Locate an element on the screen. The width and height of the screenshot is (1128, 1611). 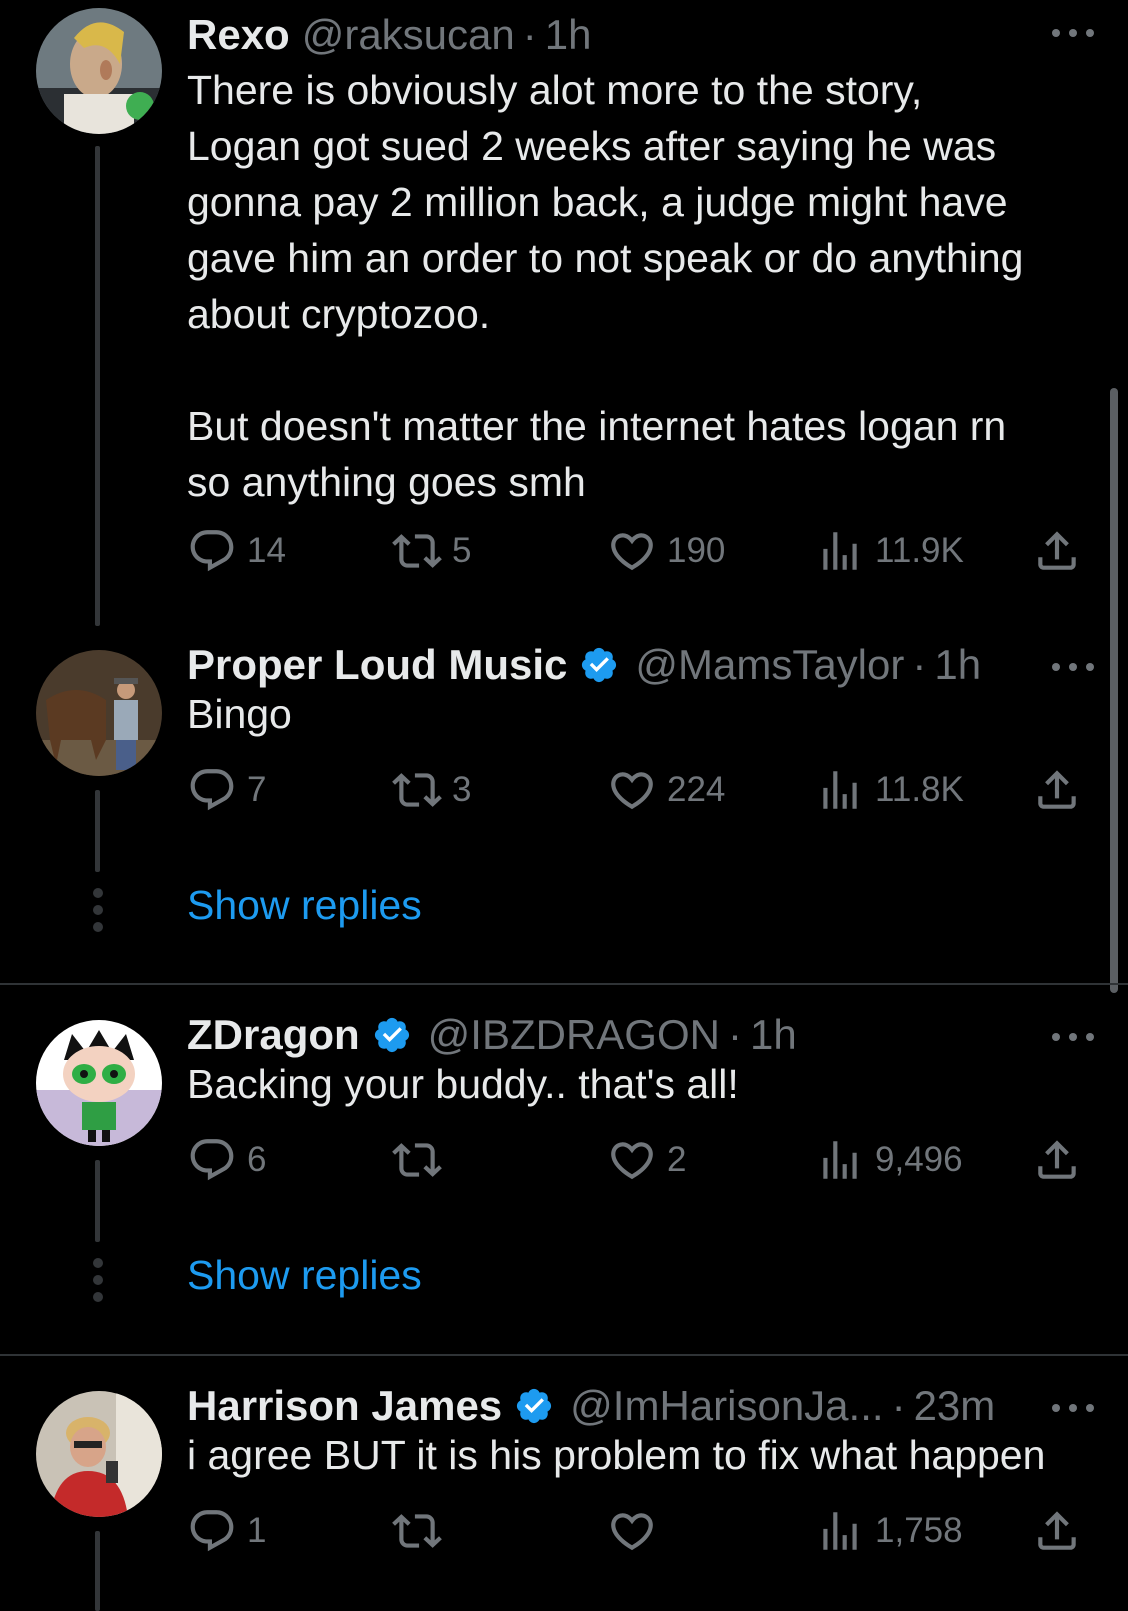
like-count: 2 is located at coordinates (677, 1159).